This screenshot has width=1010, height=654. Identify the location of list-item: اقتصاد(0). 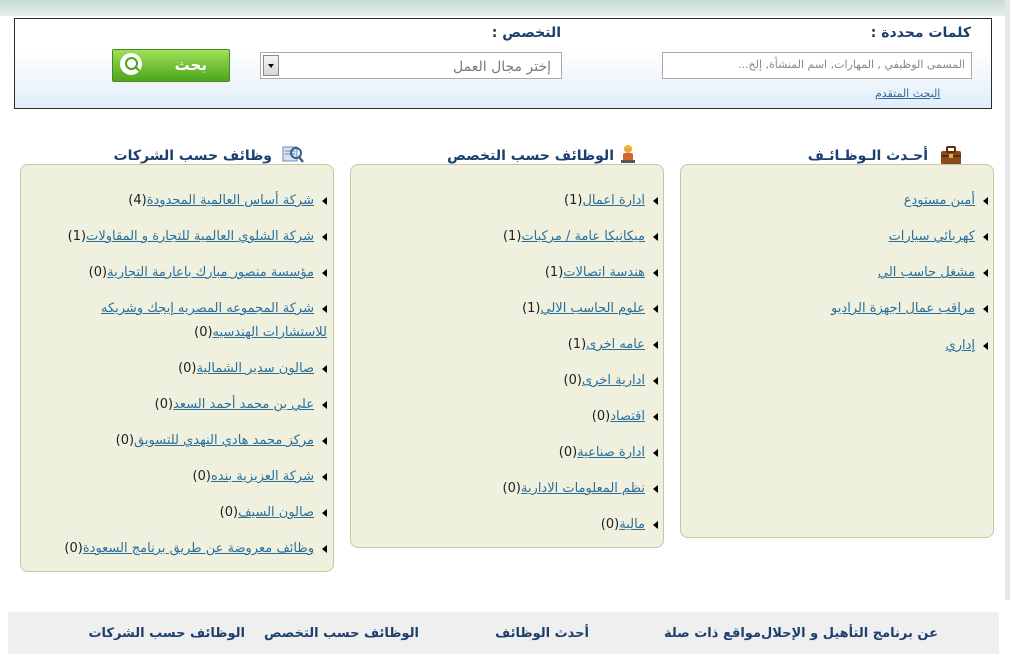
(625, 416).